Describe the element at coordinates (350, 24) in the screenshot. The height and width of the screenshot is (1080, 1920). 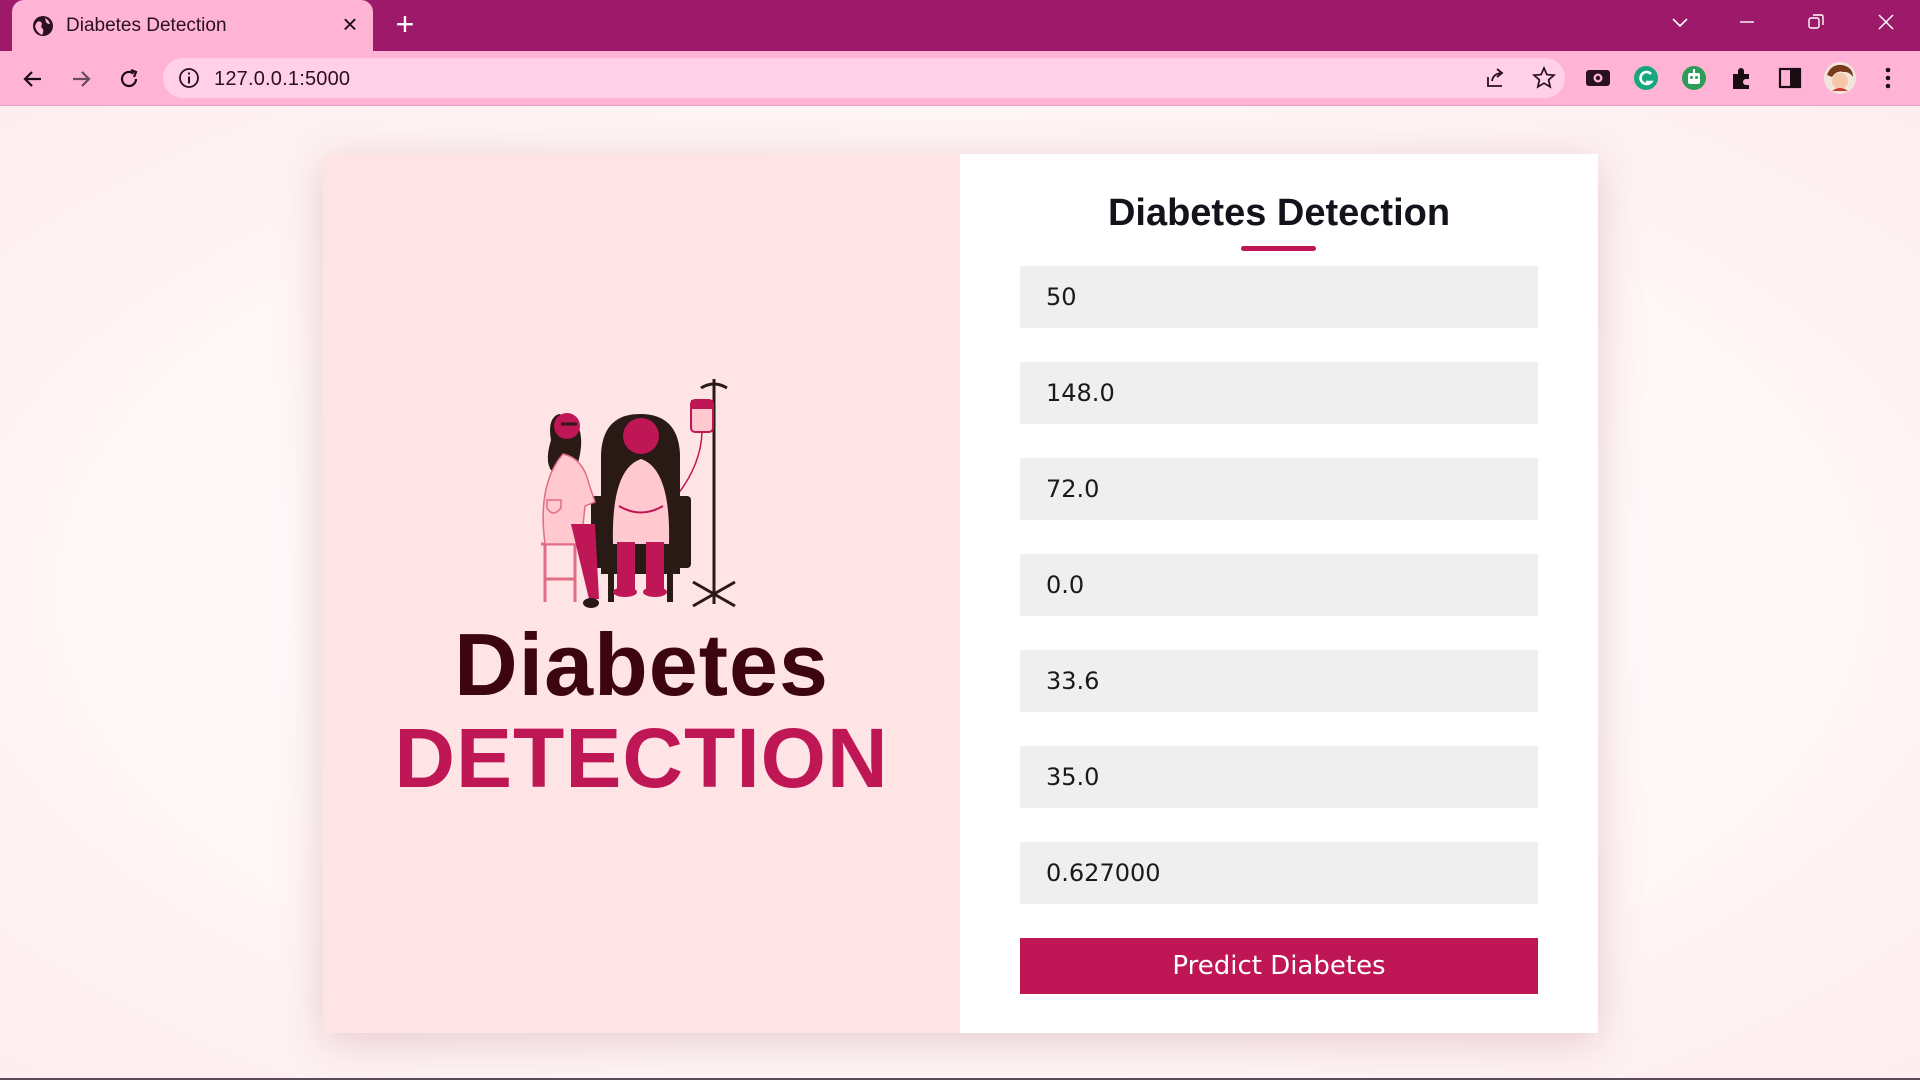
I see `tab-close-icon: ×` at that location.